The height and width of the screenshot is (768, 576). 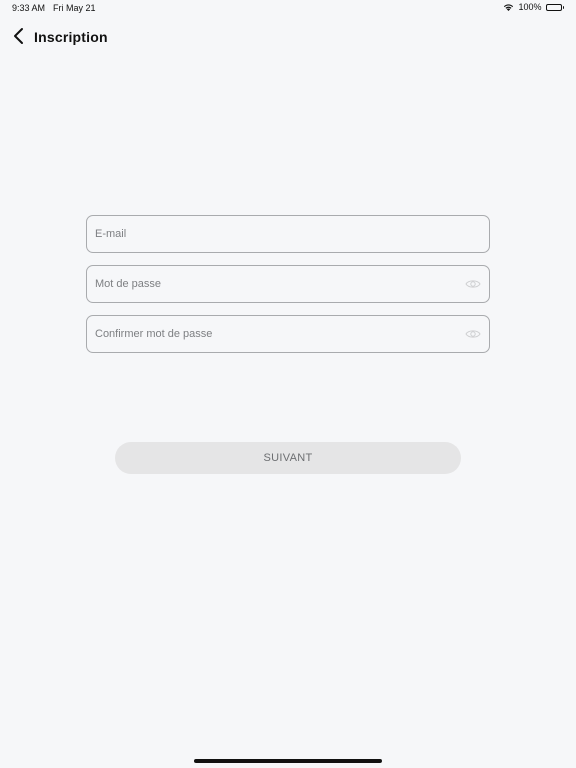 I want to click on email-field-container, so click(x=288, y=234).